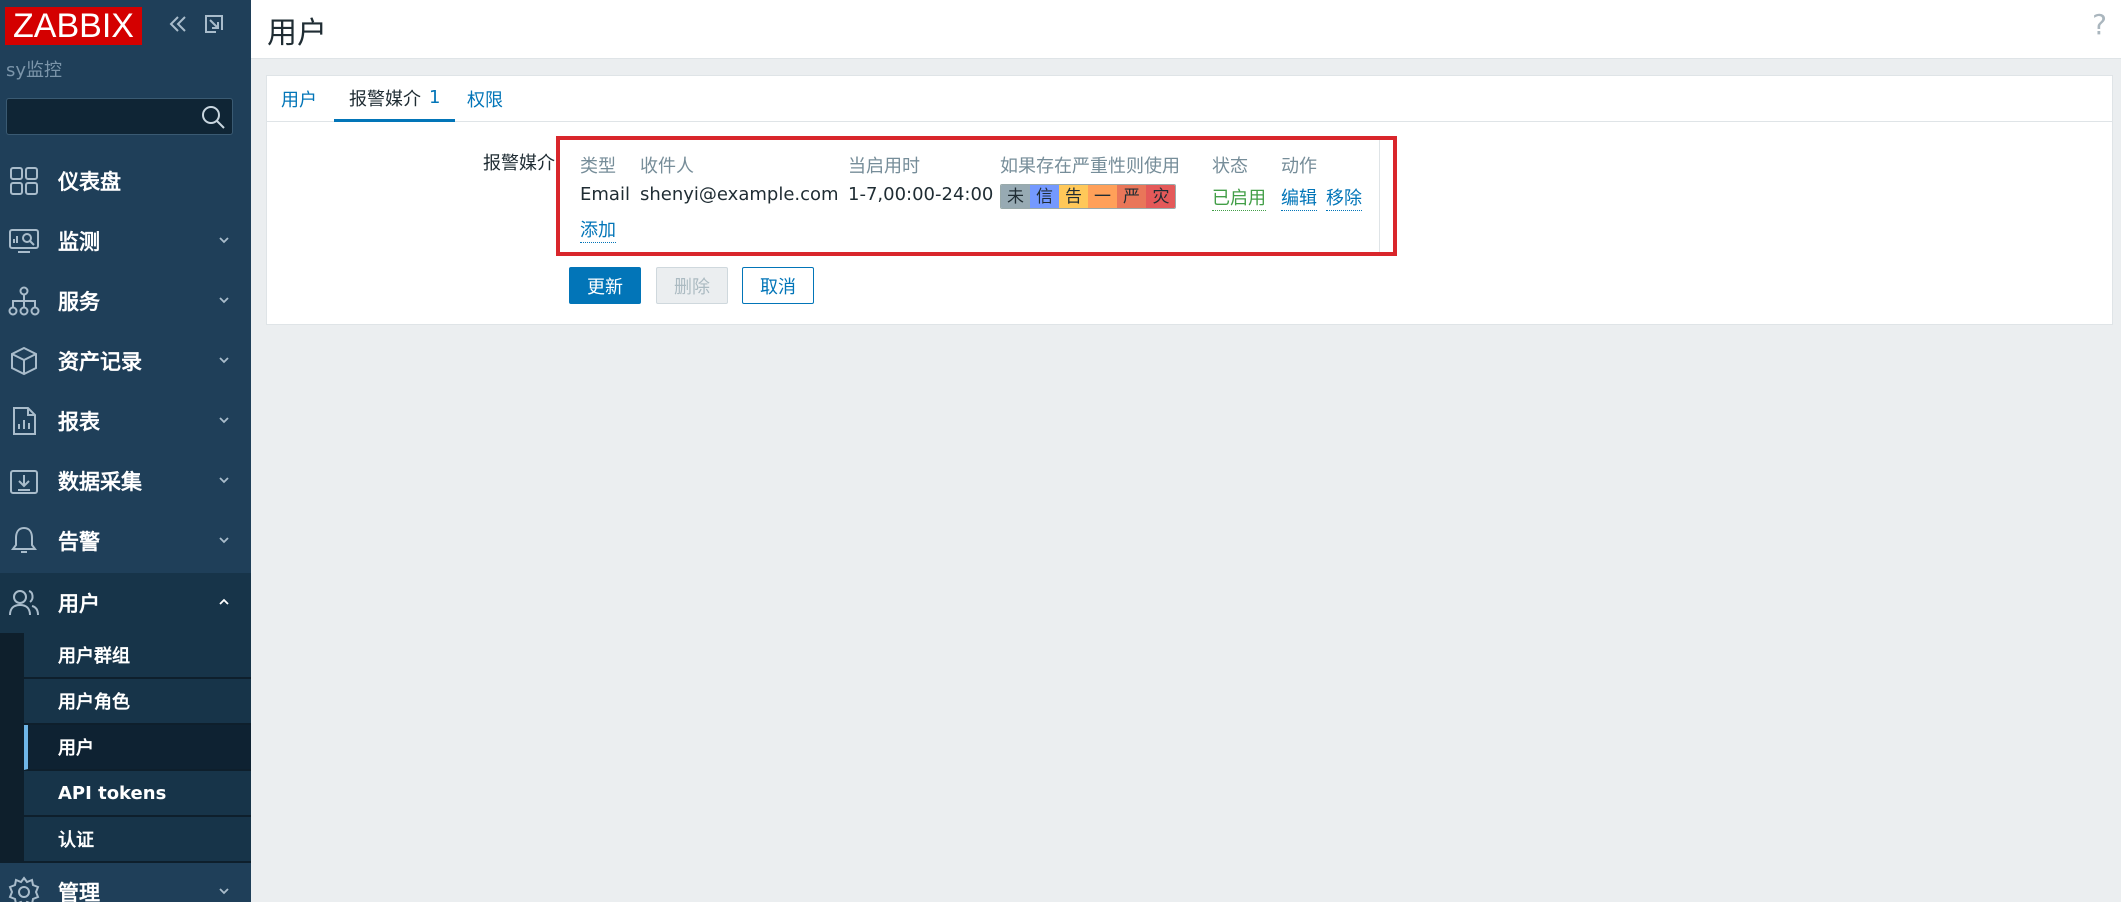  I want to click on tab-bar: 用户 报警媒介 1 权限, so click(1189, 99).